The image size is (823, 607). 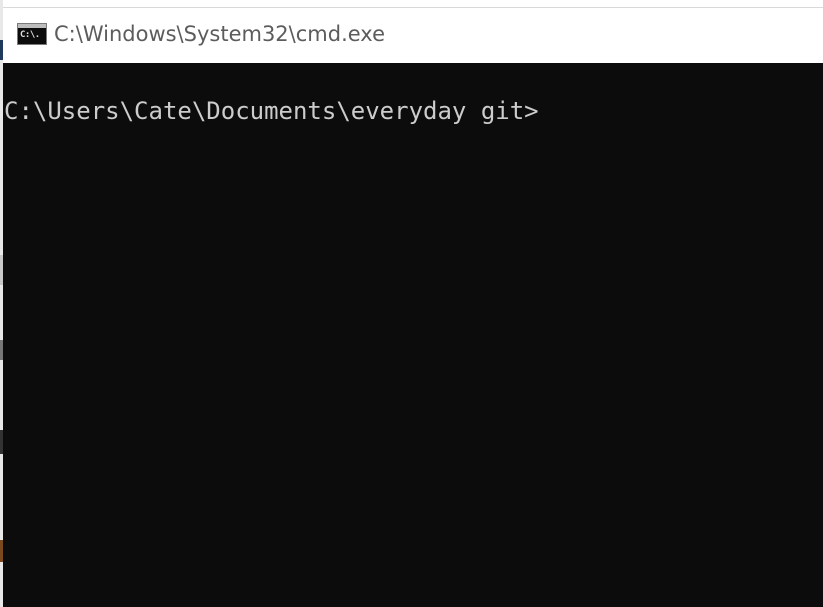 I want to click on title-bar: C:\. C:\Windows\System32\cmd.exe, so click(x=413, y=35).